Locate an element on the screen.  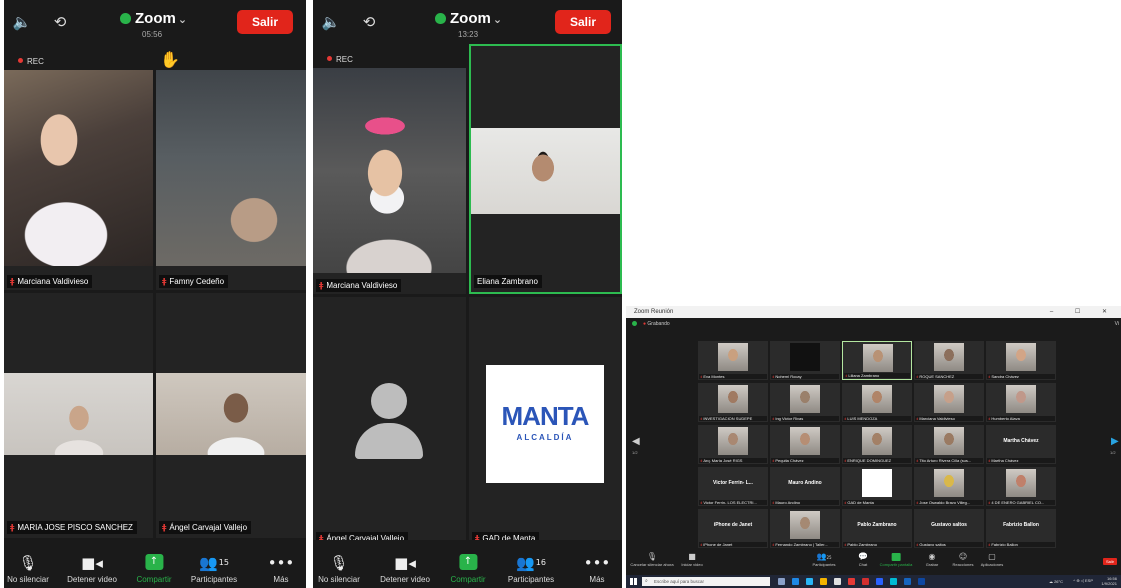
gallery-tile: ǂPequita Chávez is located at coordinates (805, 444).